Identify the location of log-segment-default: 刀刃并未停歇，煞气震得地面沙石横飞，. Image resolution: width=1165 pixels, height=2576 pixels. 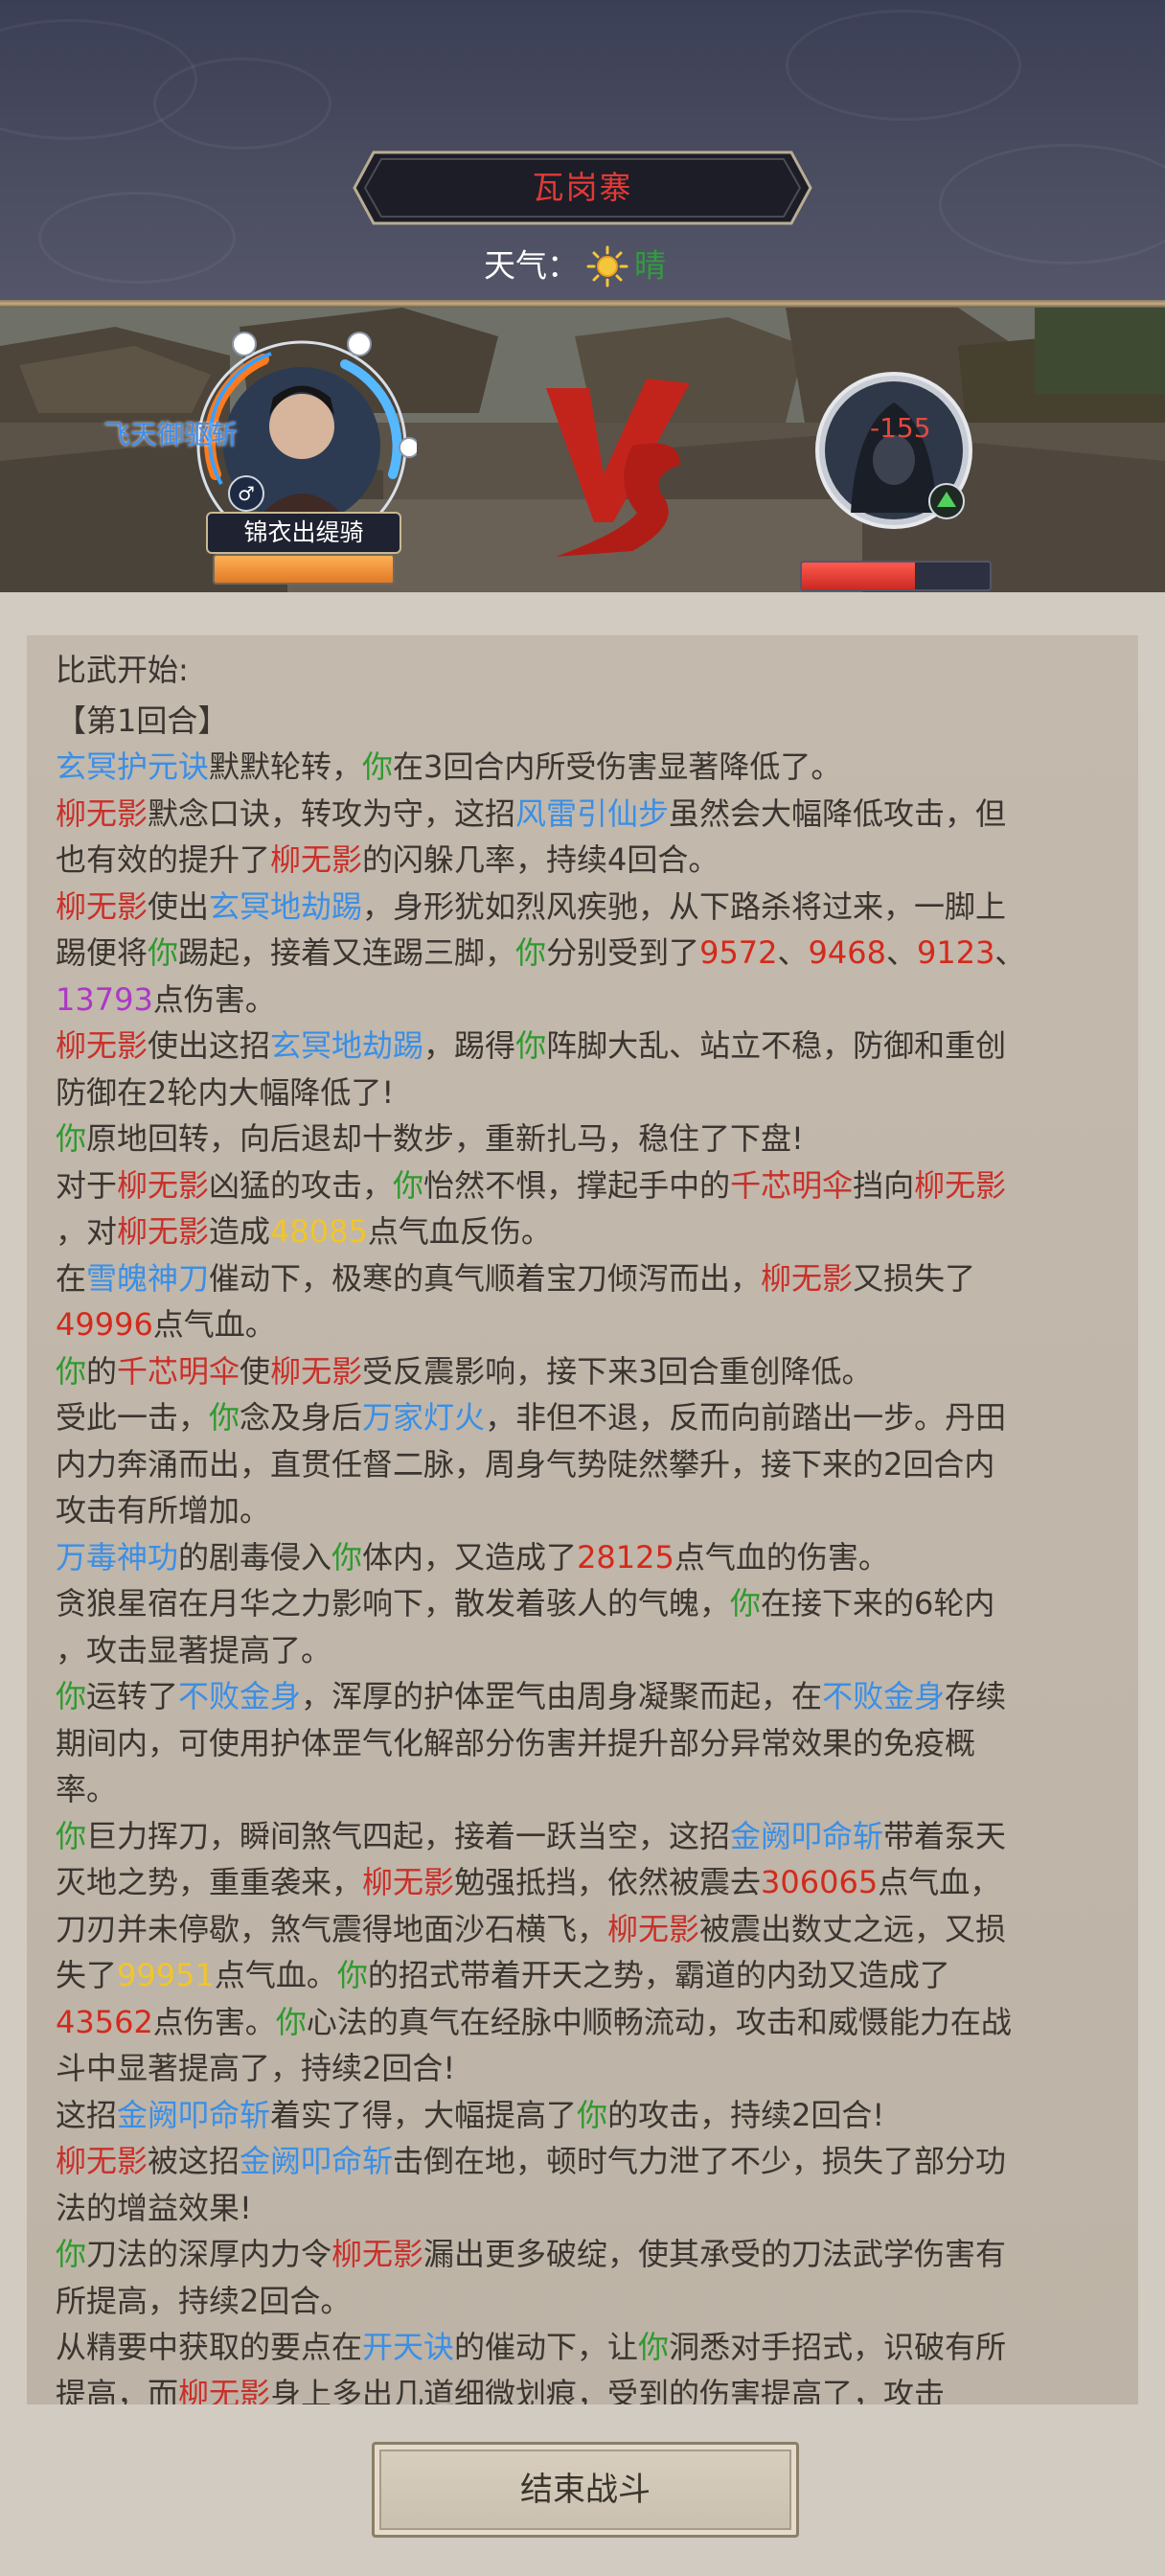
(332, 1928).